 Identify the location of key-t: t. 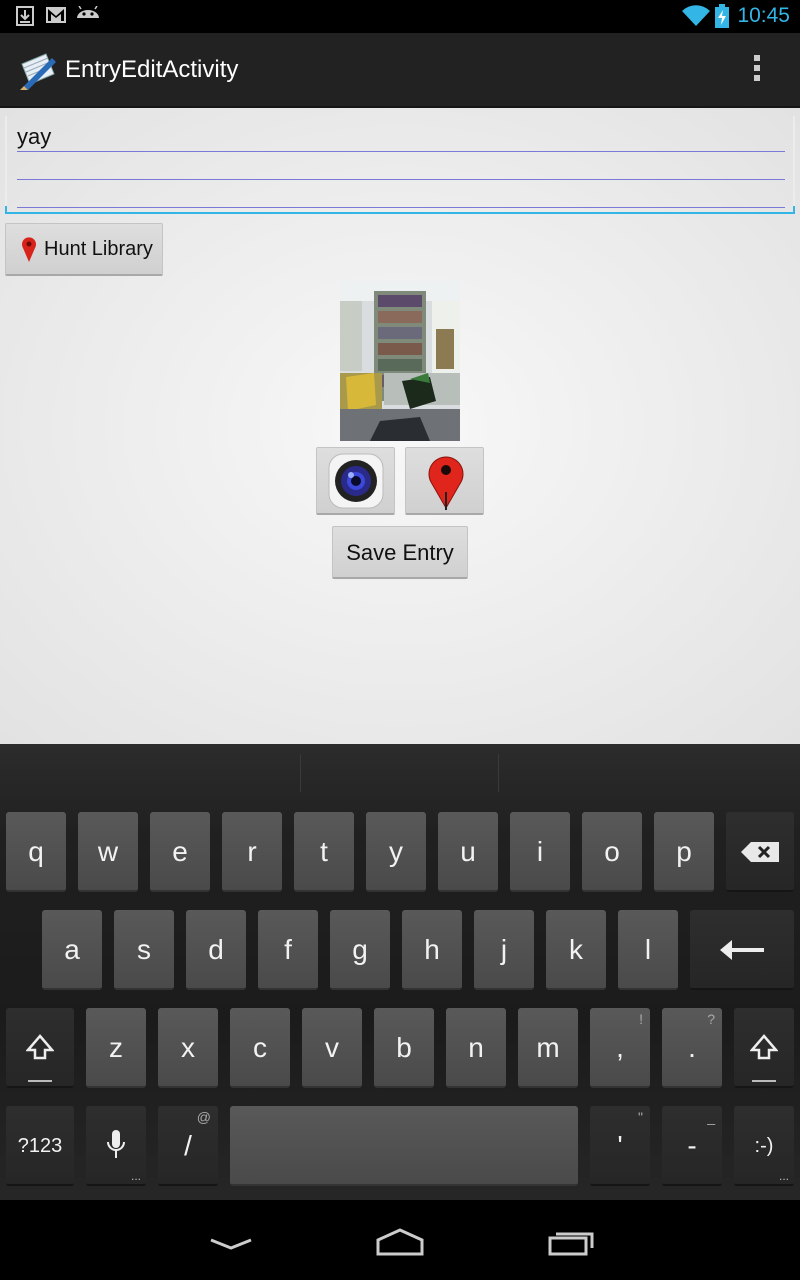
(324, 852).